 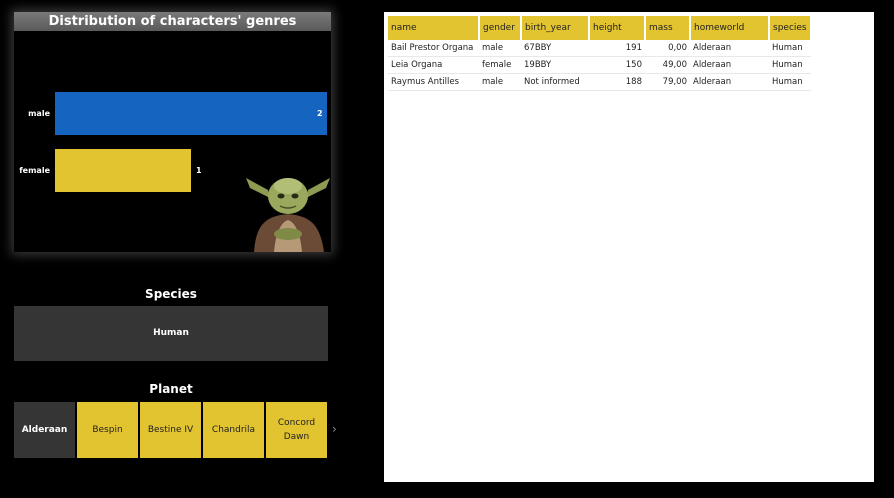 I want to click on column-header-species: species, so click(x=790, y=28).